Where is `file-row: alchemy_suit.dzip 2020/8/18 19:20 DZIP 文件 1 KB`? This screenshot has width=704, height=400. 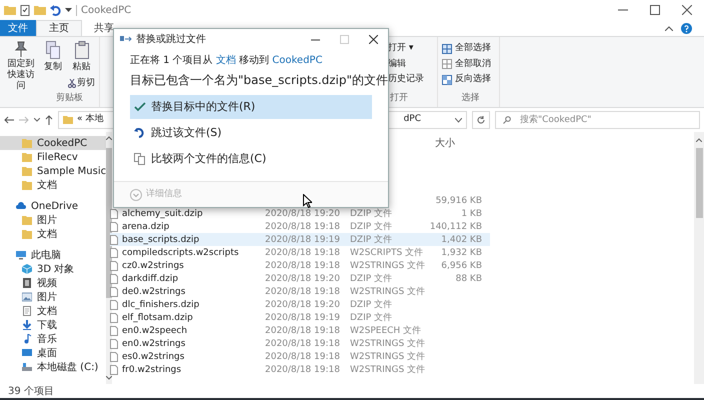
file-row: alchemy_suit.dzip 2020/8/18 19:20 DZIP 文件 1 KB is located at coordinates (300, 213).